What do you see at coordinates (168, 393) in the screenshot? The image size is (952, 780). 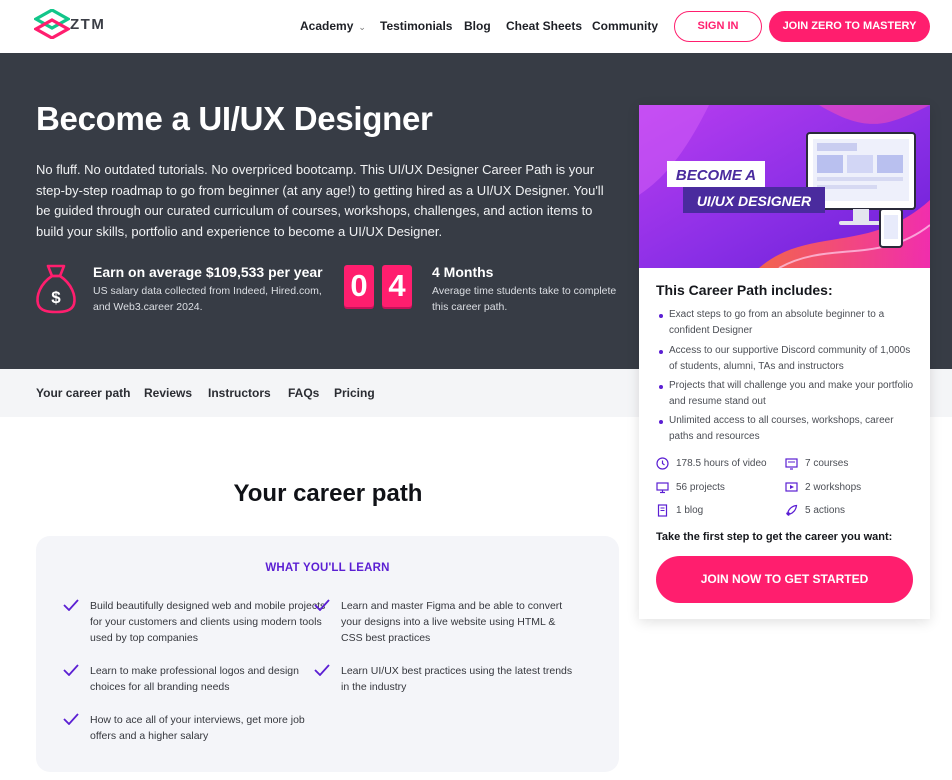 I see `tab-reviews: Reviews` at bounding box center [168, 393].